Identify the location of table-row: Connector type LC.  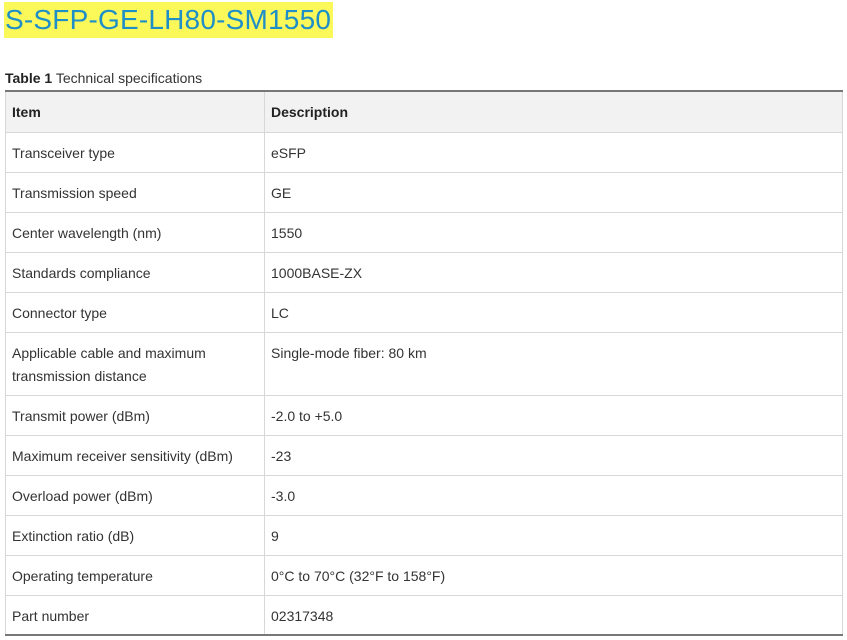
(424, 312).